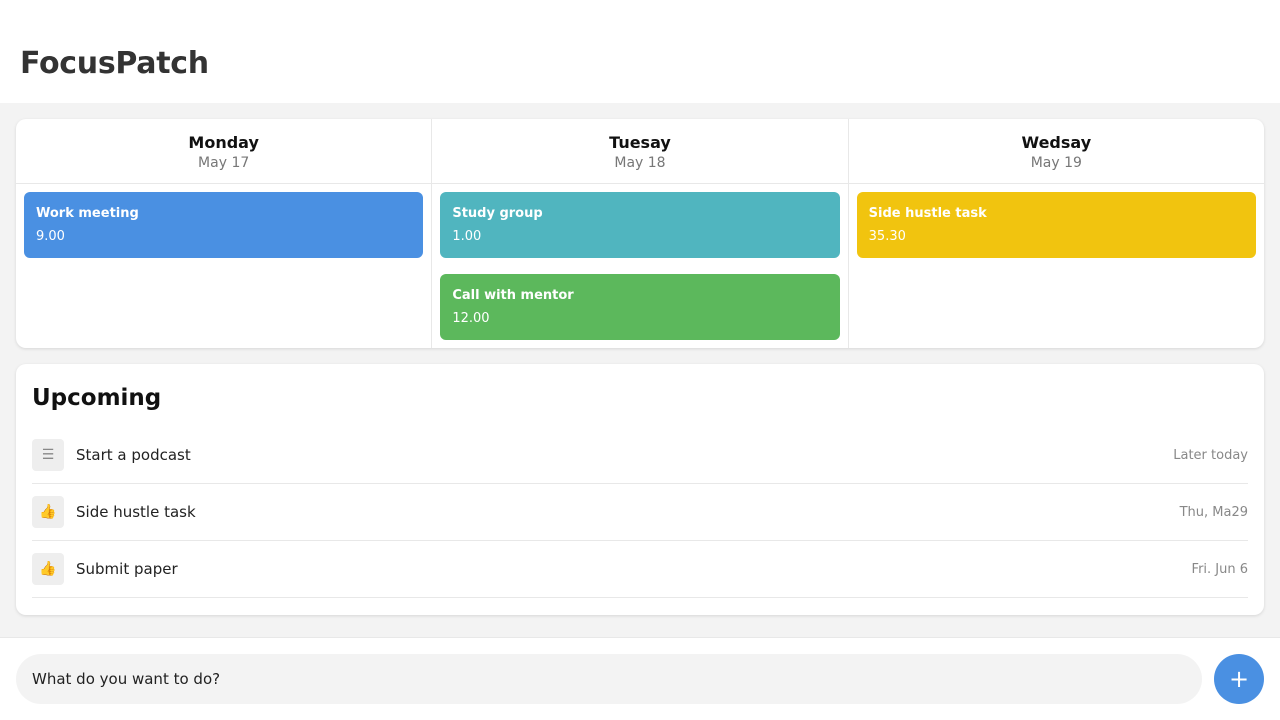 The image size is (1280, 720). Describe the element at coordinates (1213, 512) in the screenshot. I see `upcoming-item-when: Thu, Ma29` at that location.